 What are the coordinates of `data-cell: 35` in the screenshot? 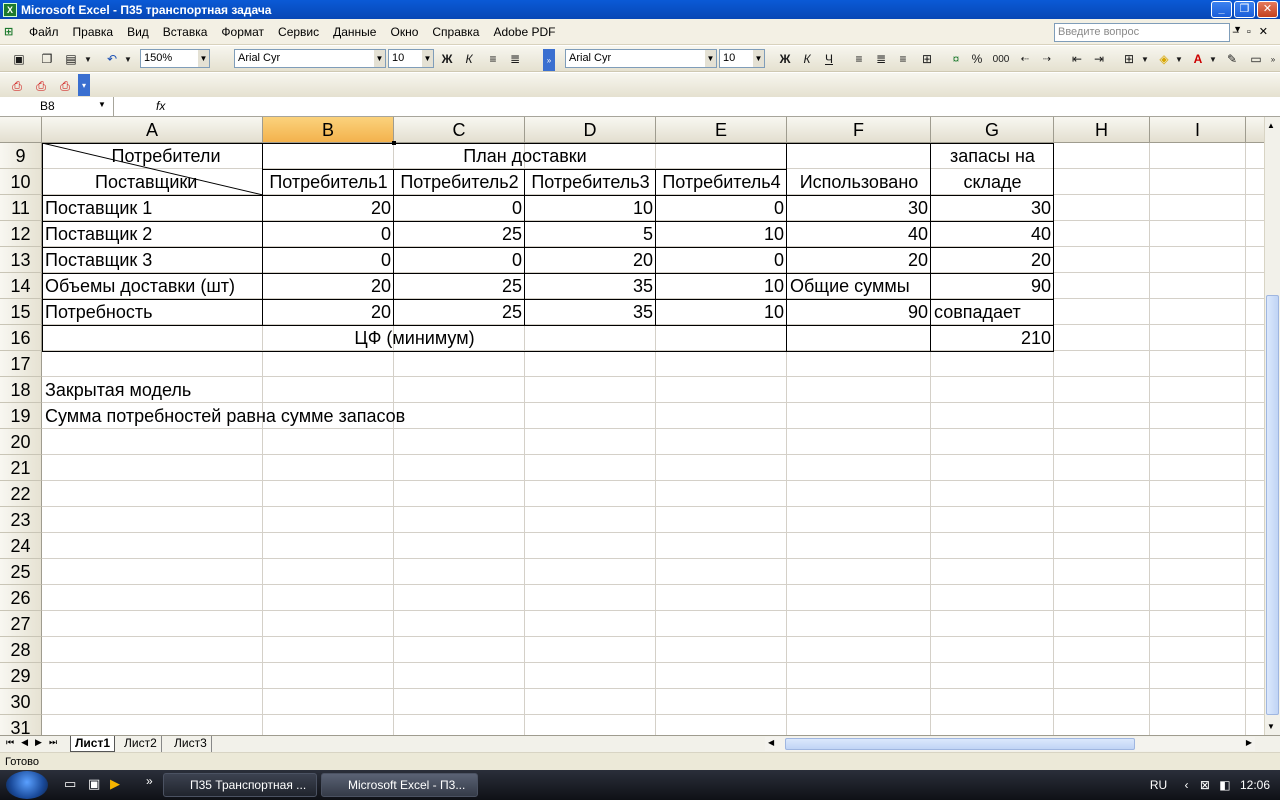 It's located at (590, 286).